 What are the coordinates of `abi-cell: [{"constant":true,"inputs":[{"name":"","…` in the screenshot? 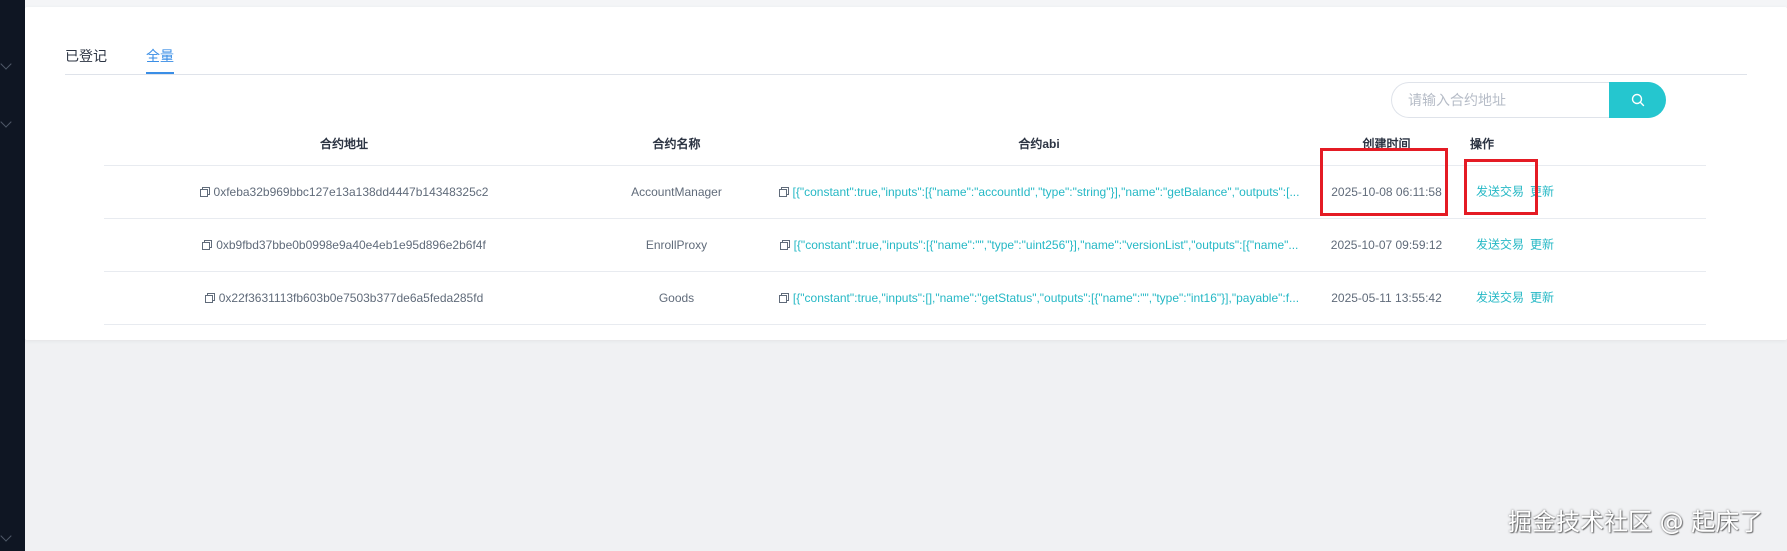 It's located at (1039, 245).